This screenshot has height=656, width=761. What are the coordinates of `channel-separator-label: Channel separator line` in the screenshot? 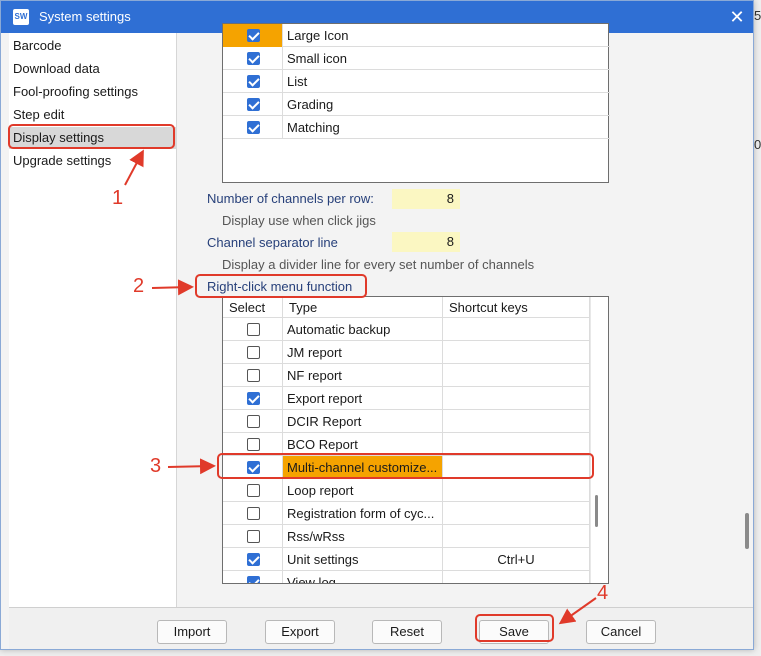 It's located at (272, 242).